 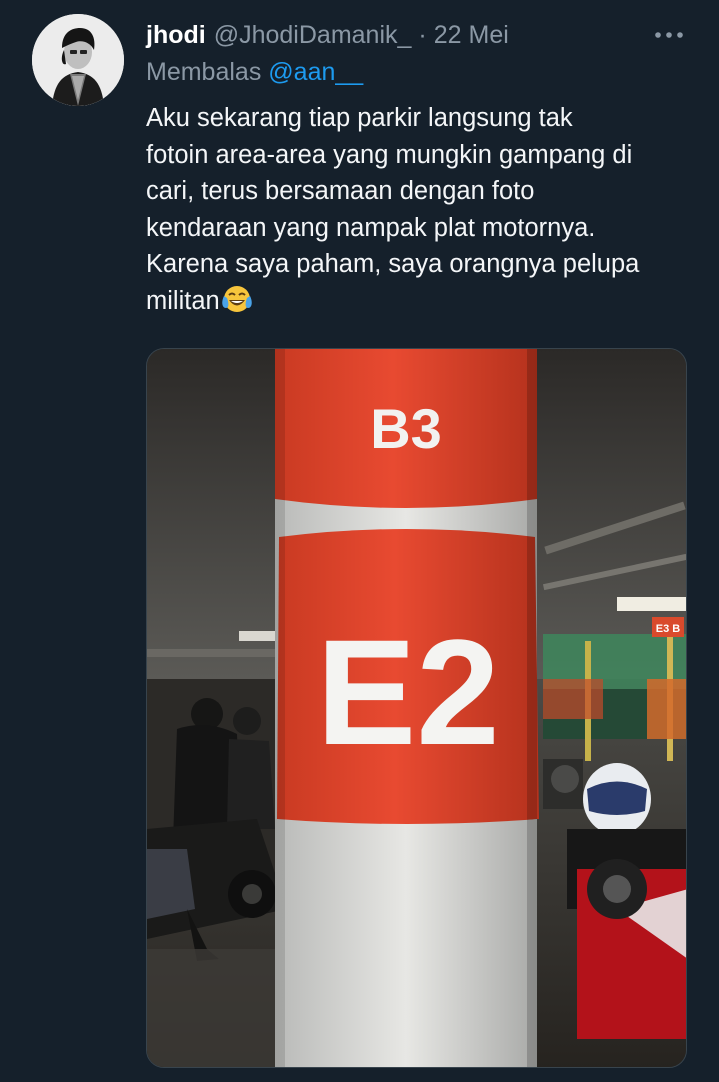 I want to click on tweet-text-line: kendaraan yang nampak plat motornya., so click(x=371, y=227).